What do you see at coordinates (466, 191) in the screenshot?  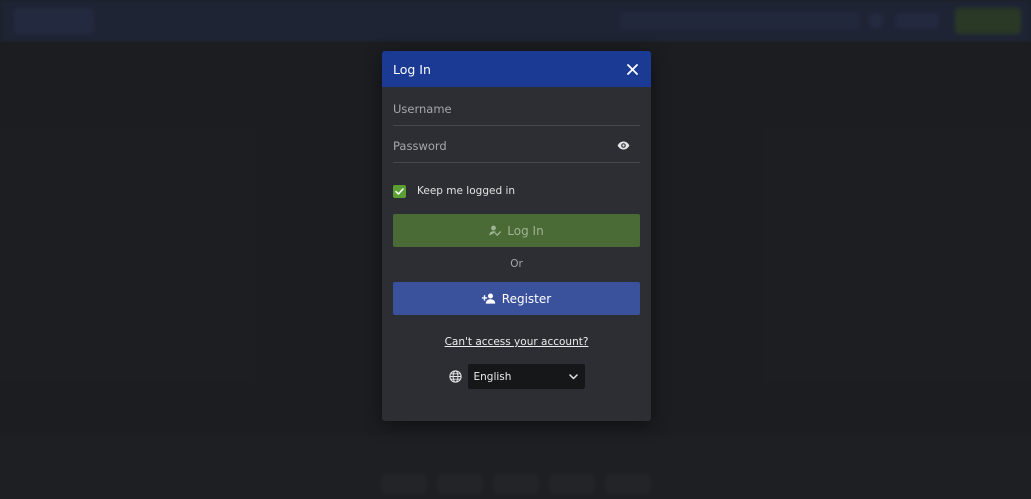 I see `remember-me-label: Keep me logged in` at bounding box center [466, 191].